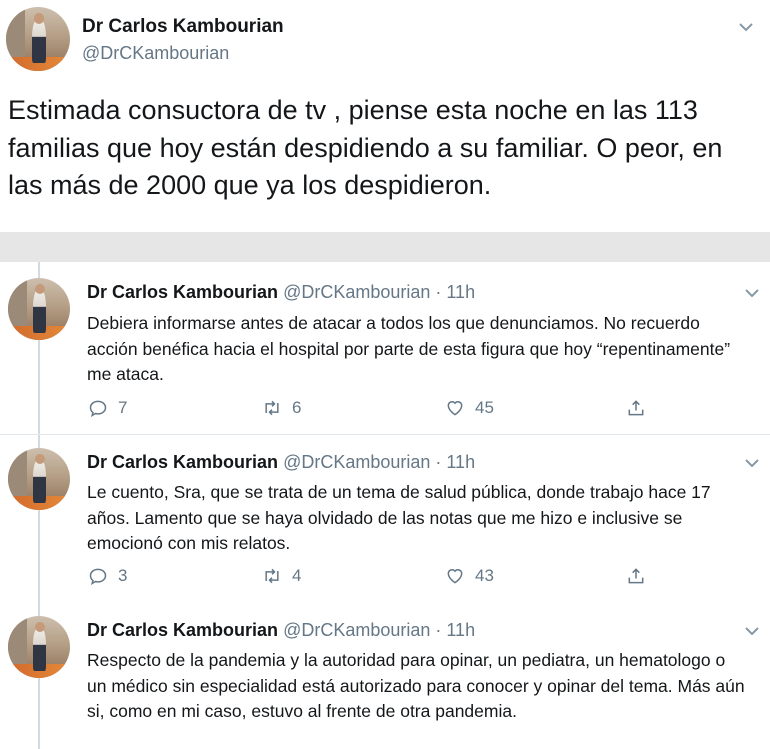 Image resolution: width=770 pixels, height=749 pixels. Describe the element at coordinates (281, 408) in the screenshot. I see `retweet-button: 6` at that location.